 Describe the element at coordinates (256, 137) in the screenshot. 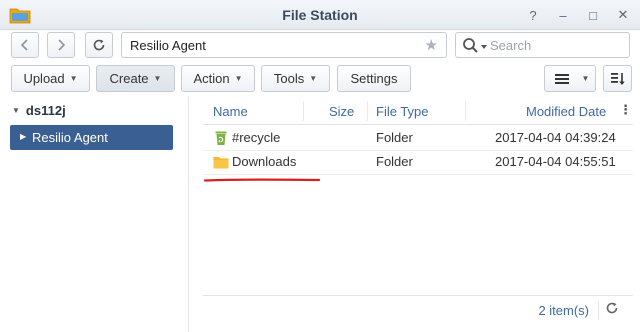

I see `file-name: #recycle` at that location.